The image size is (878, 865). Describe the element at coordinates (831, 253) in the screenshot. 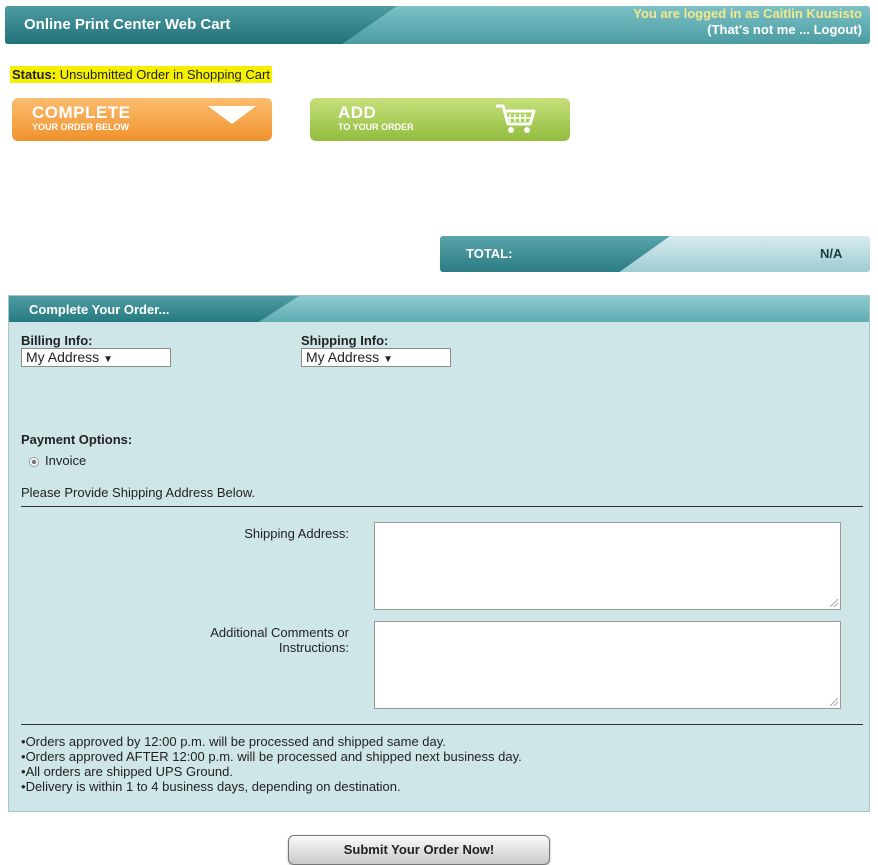

I see `total-value: N/A` at that location.